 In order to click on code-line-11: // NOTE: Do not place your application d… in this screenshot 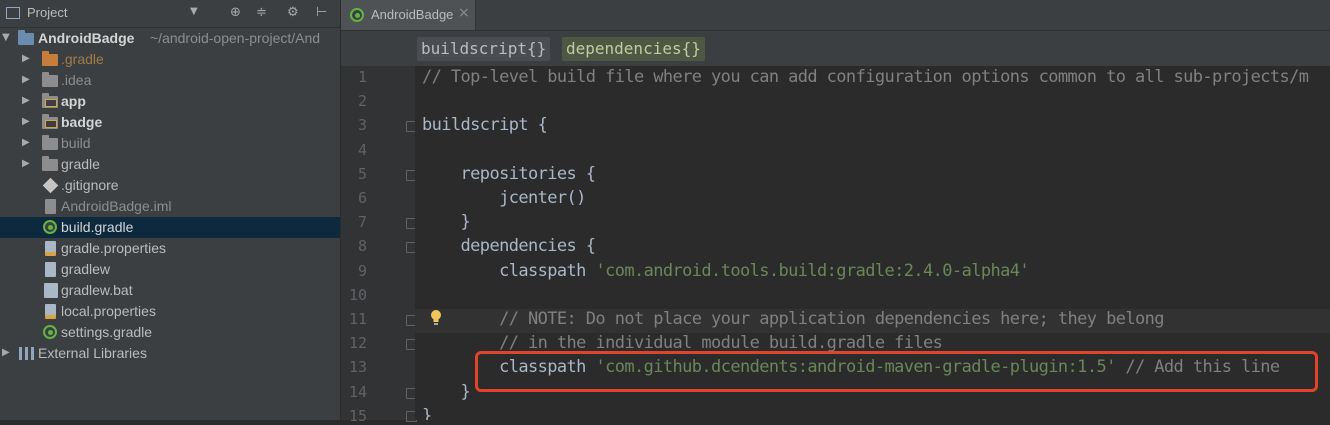, I will do `click(793, 319)`.